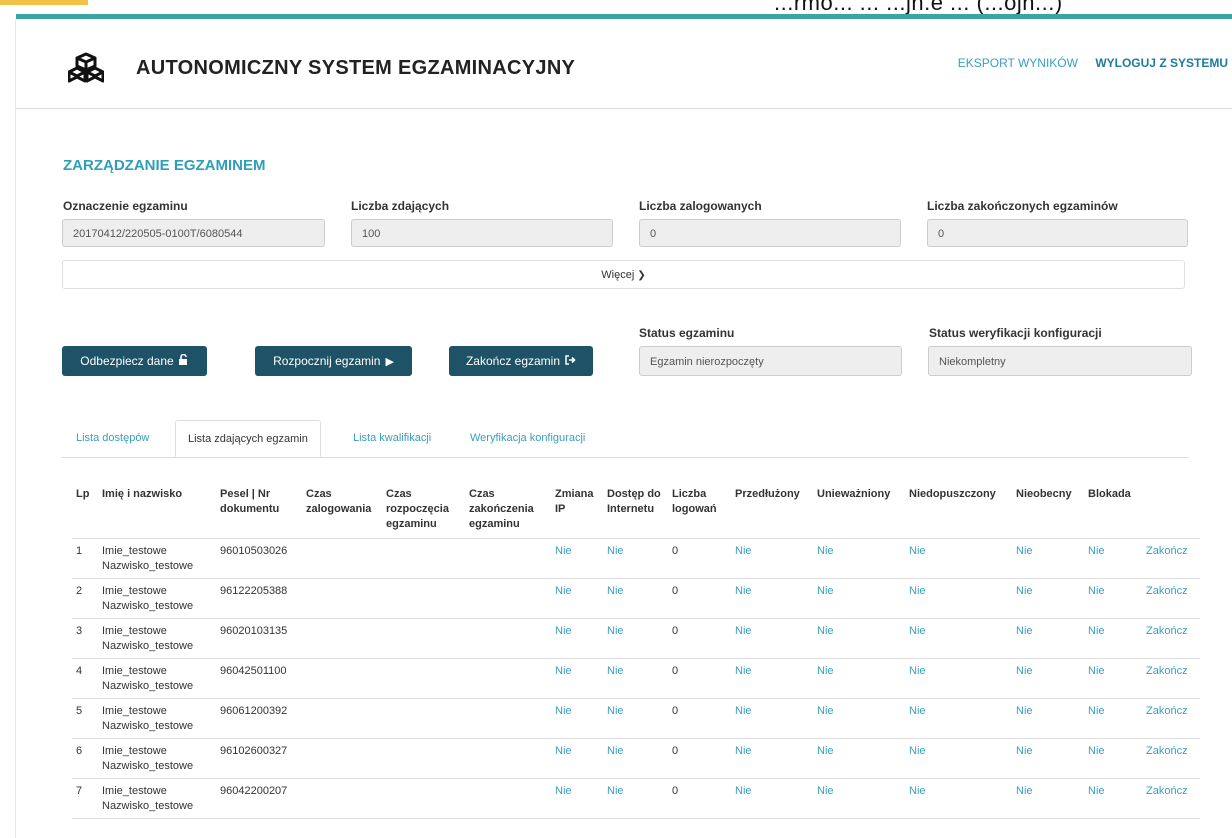 The image size is (1232, 838). Describe the element at coordinates (112, 438) in the screenshot. I see `tab-access-list: Lista dostępów` at that location.